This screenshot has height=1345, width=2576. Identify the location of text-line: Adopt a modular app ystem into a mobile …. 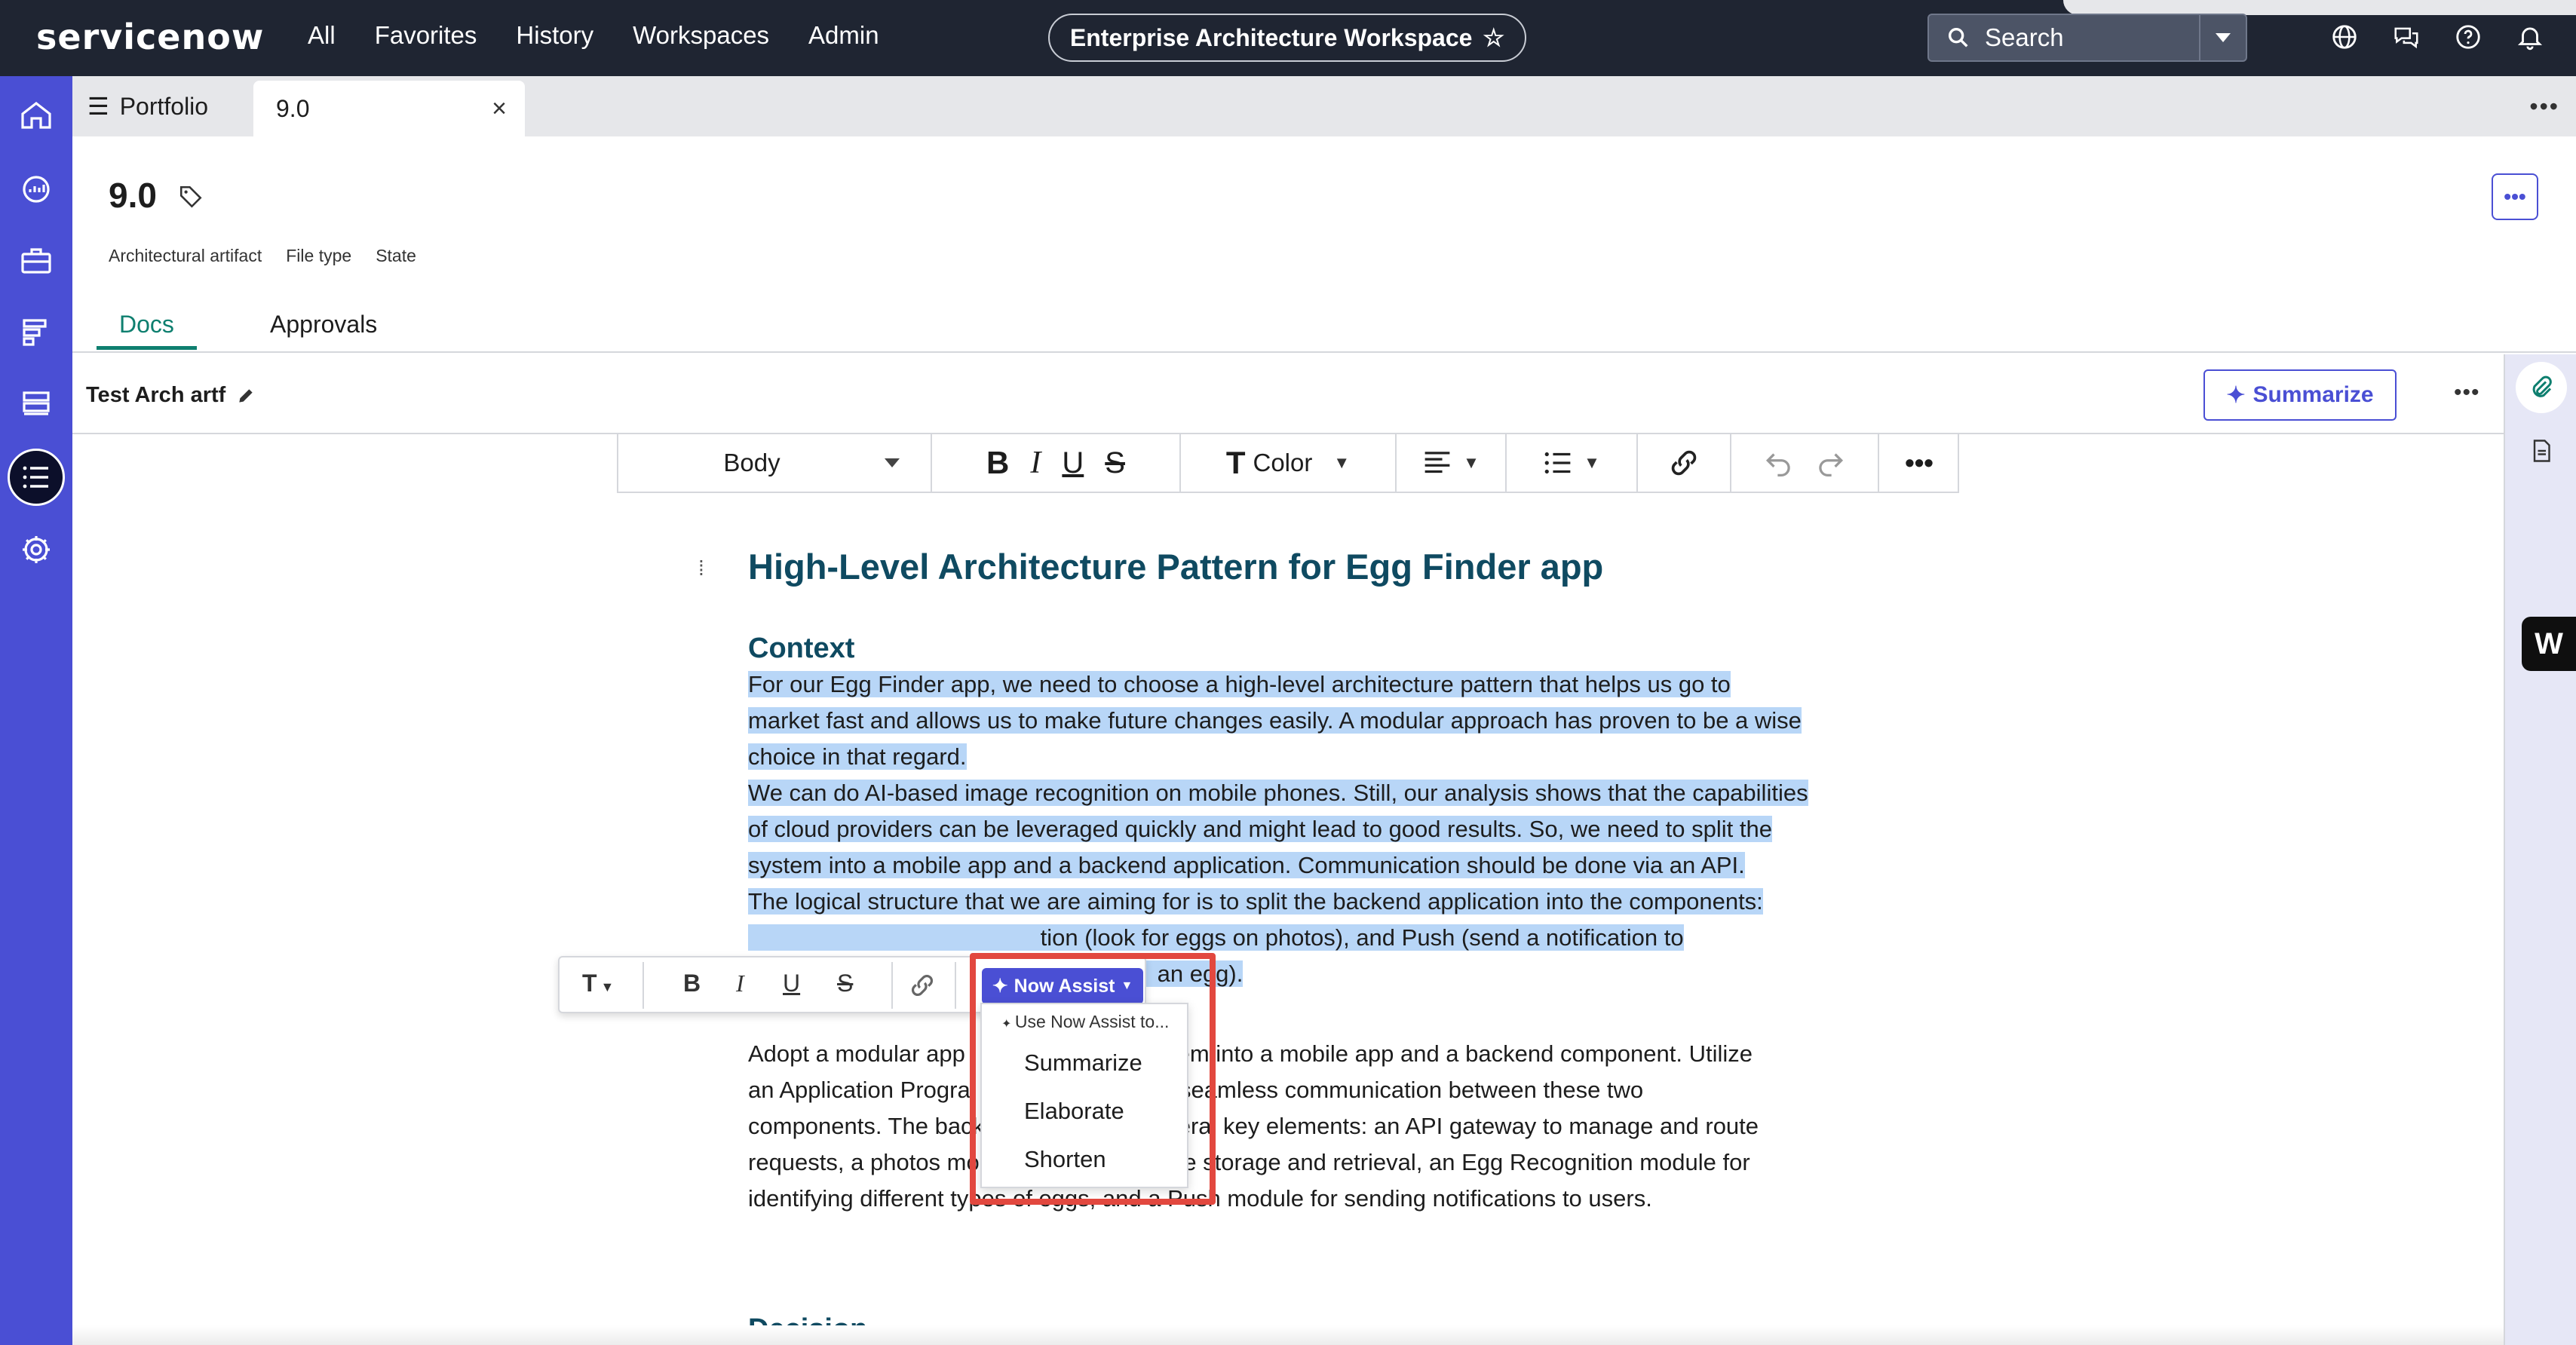
(1250, 1053).